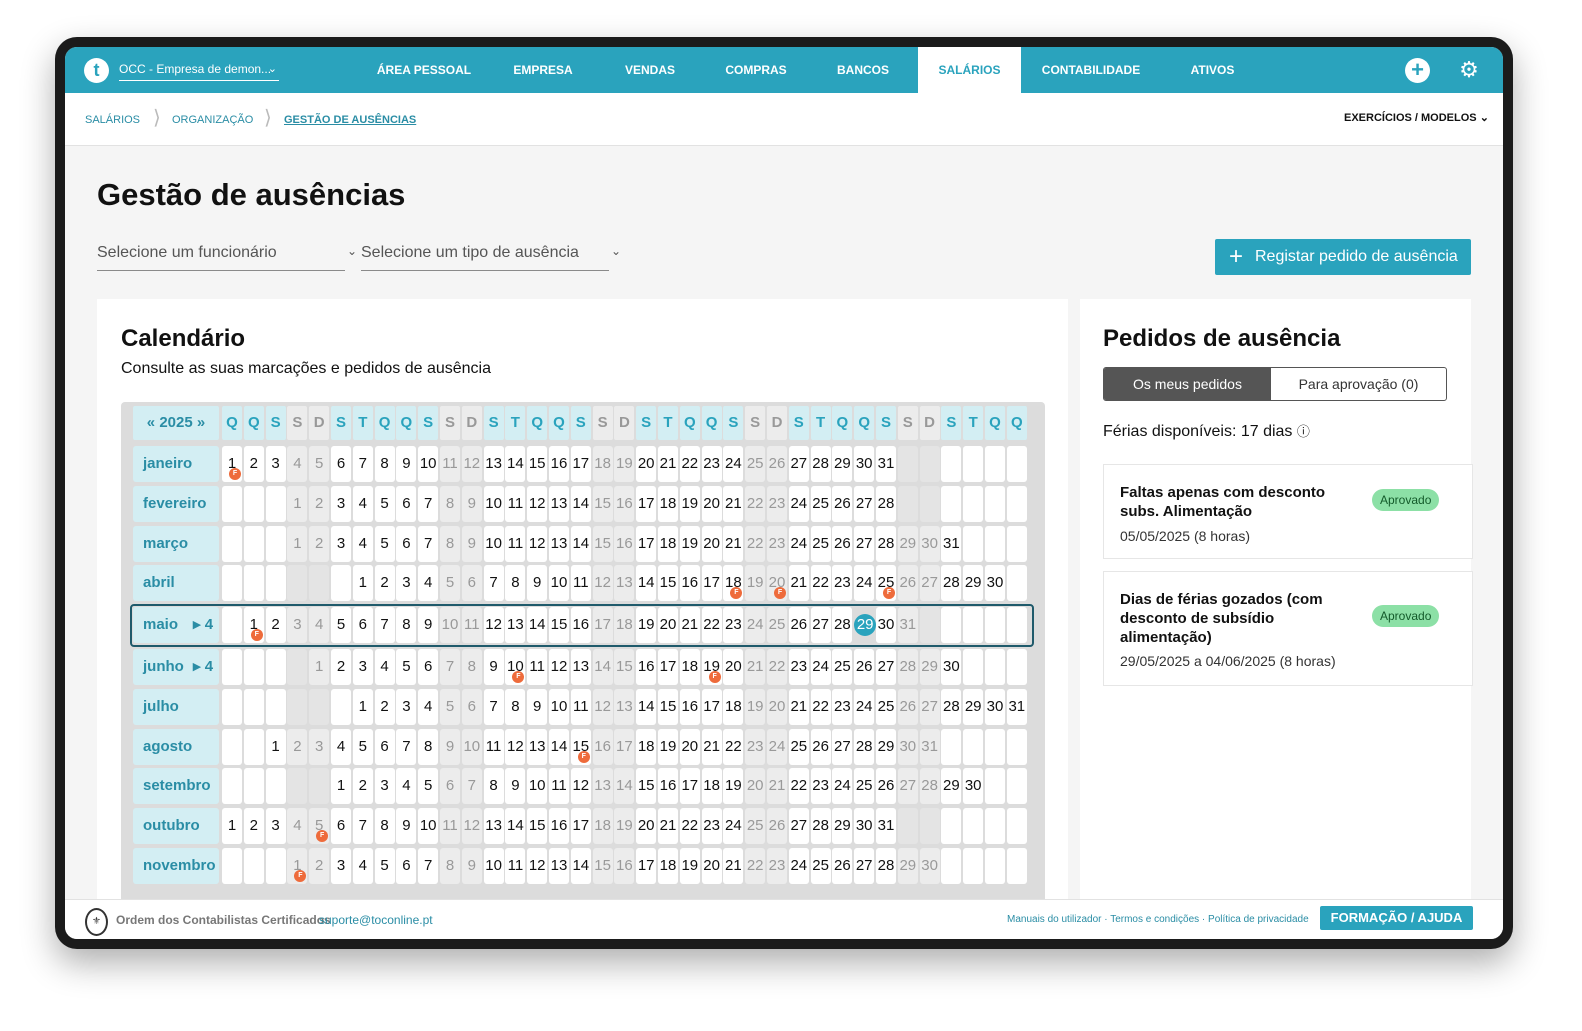  I want to click on day-cell: 30, so click(907, 746).